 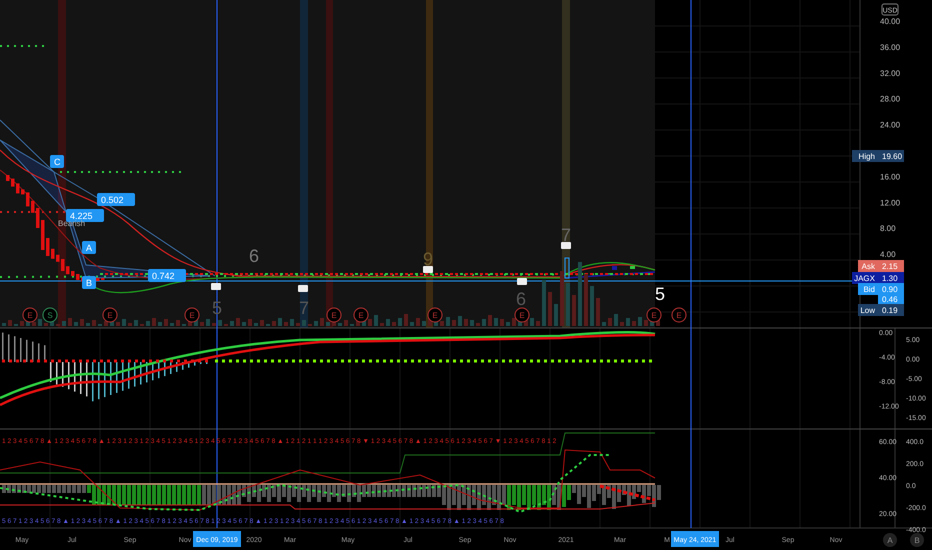 What do you see at coordinates (868, 266) in the screenshot?
I see `price-label-tag: Ask` at bounding box center [868, 266].